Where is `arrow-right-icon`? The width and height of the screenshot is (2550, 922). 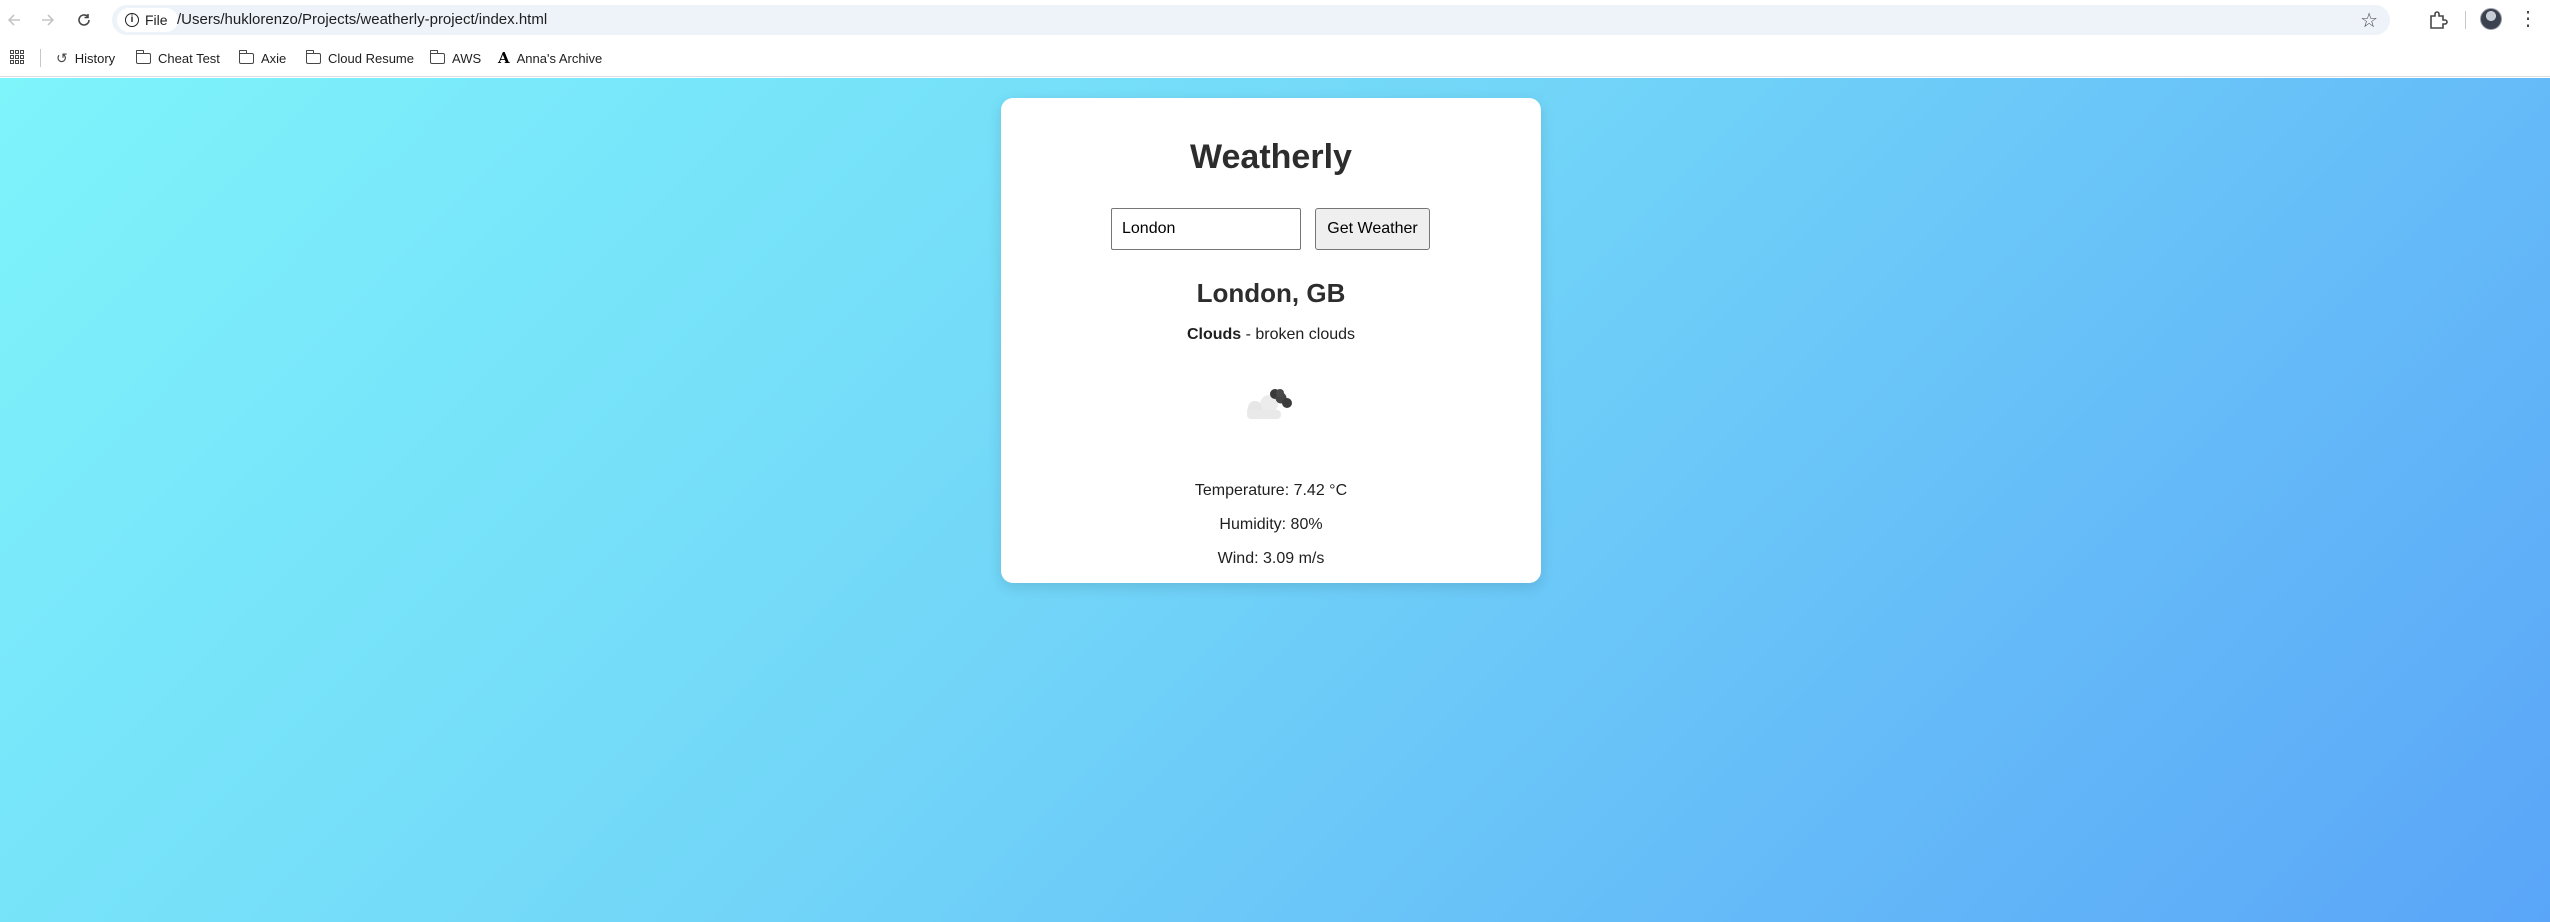
arrow-right-icon is located at coordinates (48, 20).